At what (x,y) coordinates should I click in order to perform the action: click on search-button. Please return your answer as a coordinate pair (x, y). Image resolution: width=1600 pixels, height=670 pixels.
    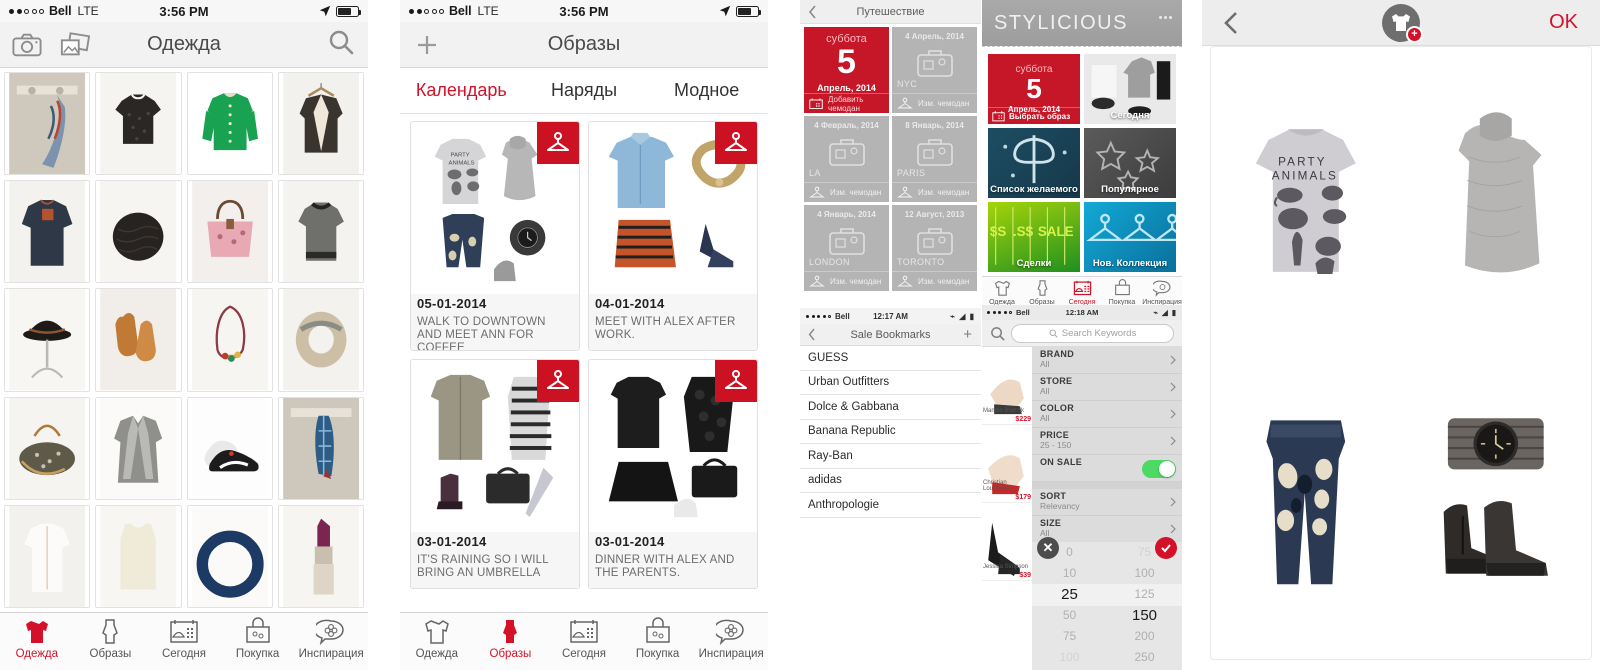
    Looking at the image, I should click on (341, 44).